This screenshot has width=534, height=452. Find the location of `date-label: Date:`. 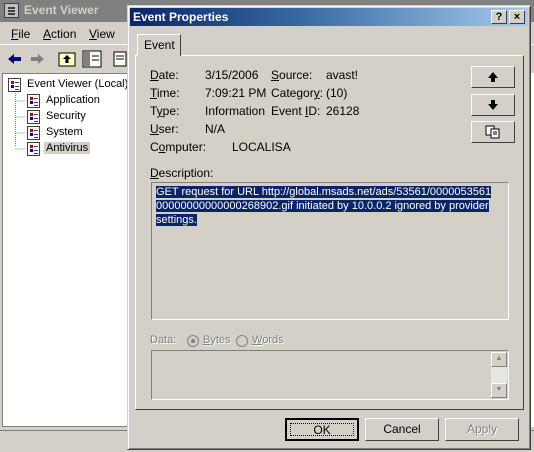

date-label: Date: is located at coordinates (164, 75).